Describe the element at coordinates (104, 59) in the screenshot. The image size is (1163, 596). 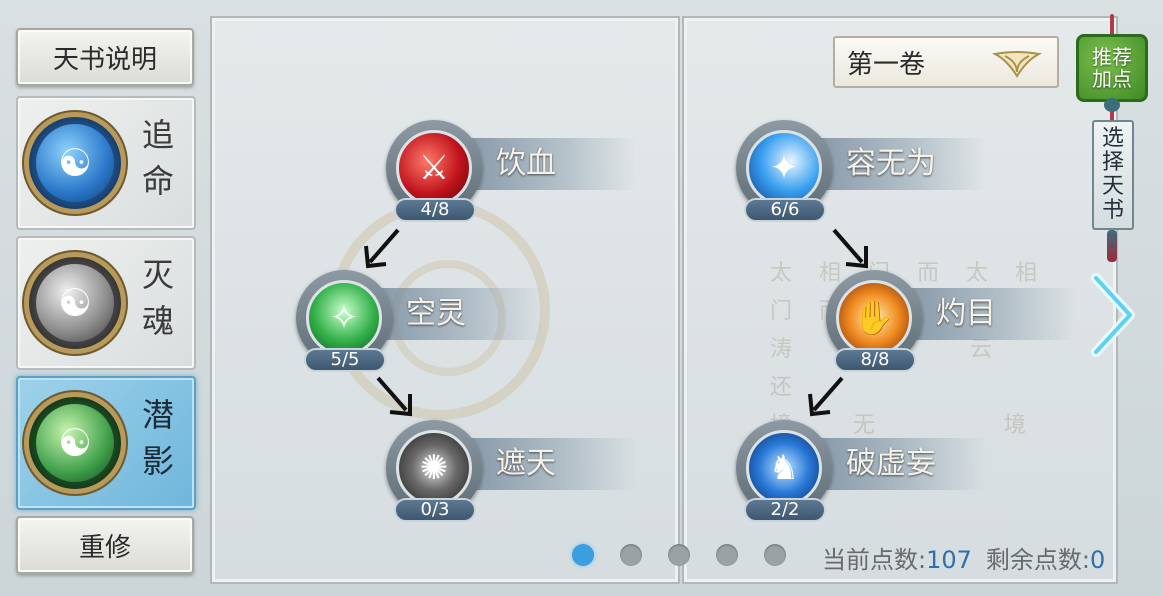
I see `book-help-label: 天书说明` at that location.